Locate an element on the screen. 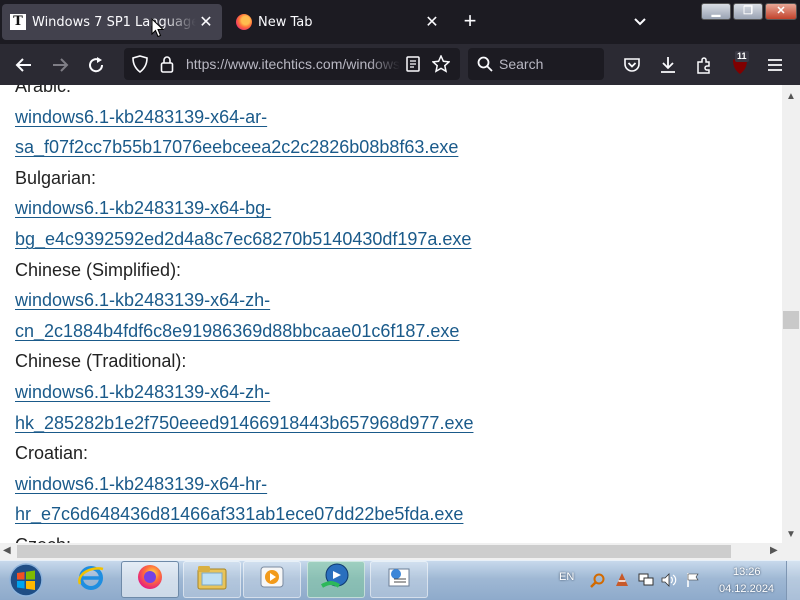  internet-explorer-icon is located at coordinates (91, 579).